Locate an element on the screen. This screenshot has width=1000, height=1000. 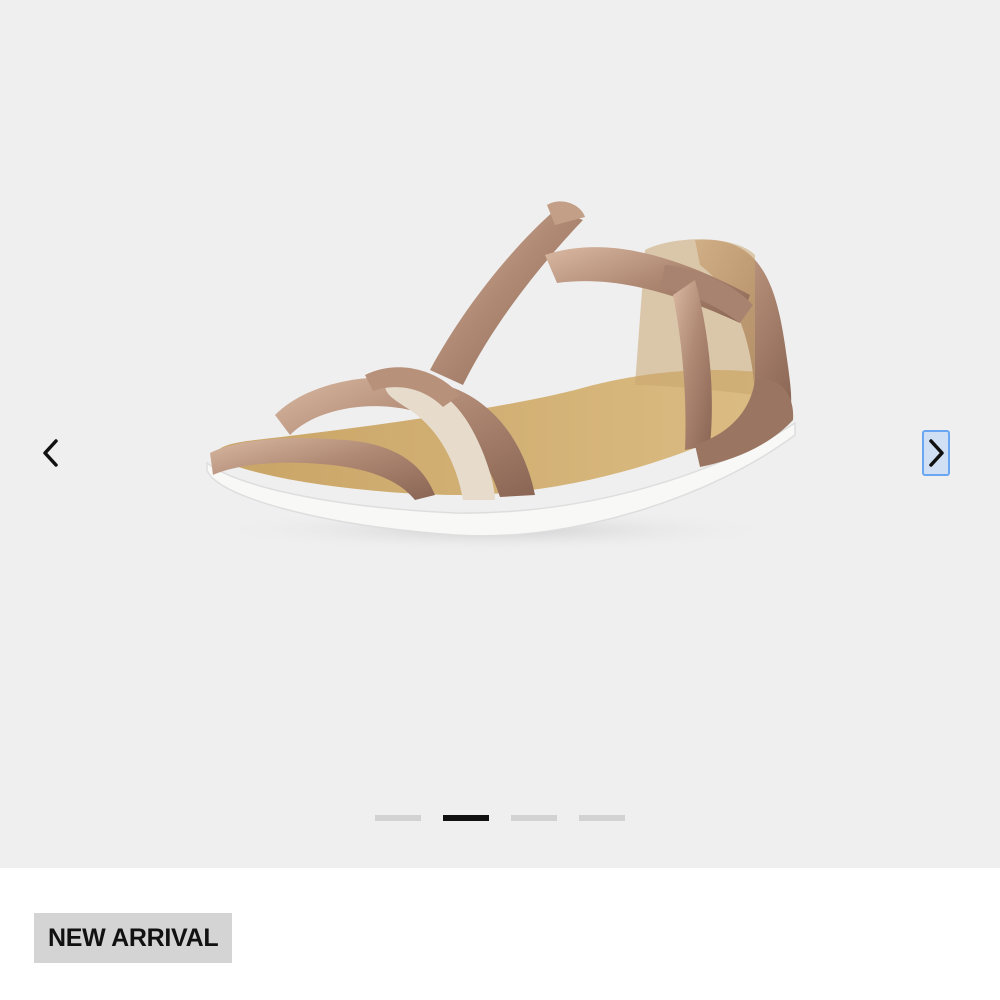
chevron-right-icon is located at coordinates (936, 453).